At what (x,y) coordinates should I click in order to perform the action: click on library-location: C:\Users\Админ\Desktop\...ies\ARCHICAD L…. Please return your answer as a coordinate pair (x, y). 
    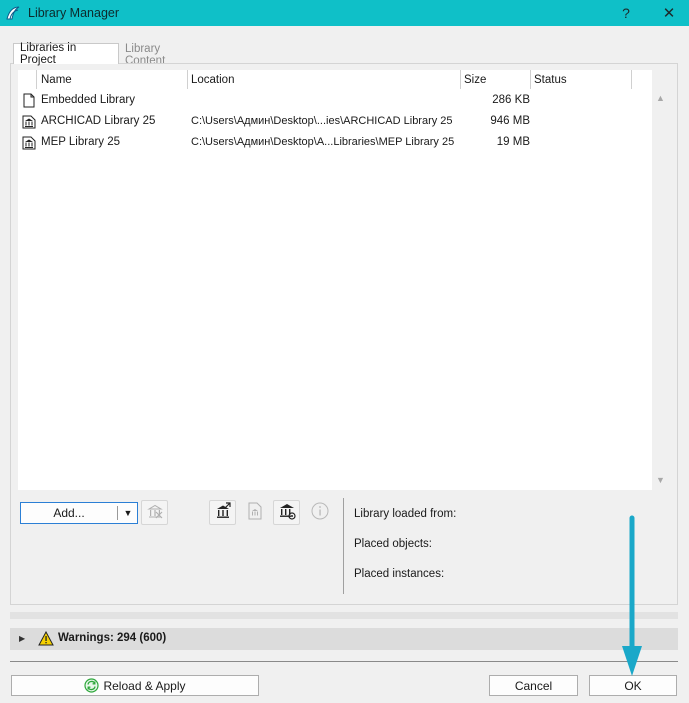
    Looking at the image, I should click on (322, 121).